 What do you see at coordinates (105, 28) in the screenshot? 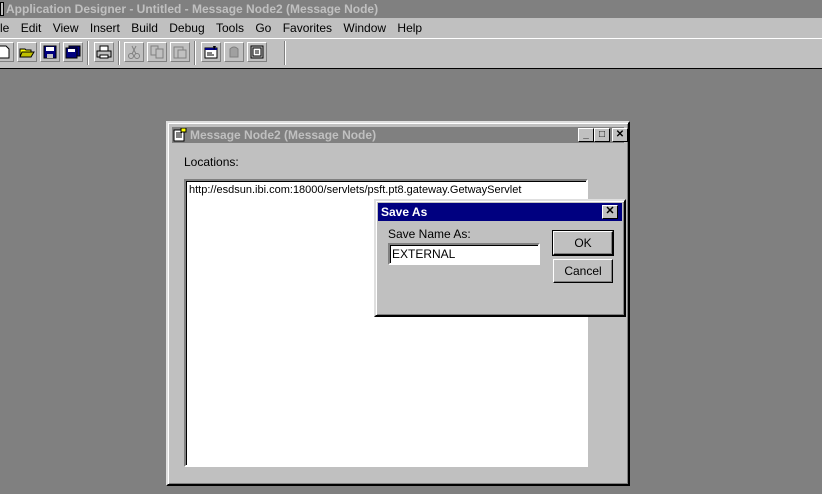
I see `menu-insert: Insert` at bounding box center [105, 28].